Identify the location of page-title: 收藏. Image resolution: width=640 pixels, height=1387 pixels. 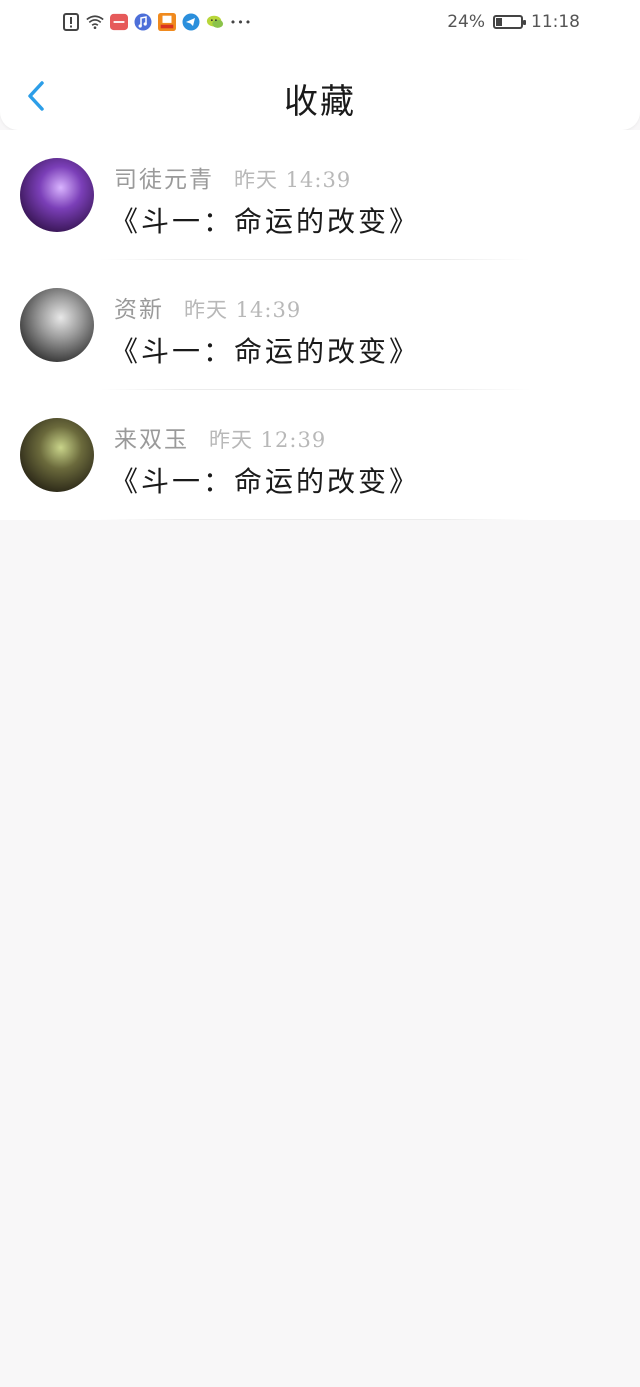
(320, 102).